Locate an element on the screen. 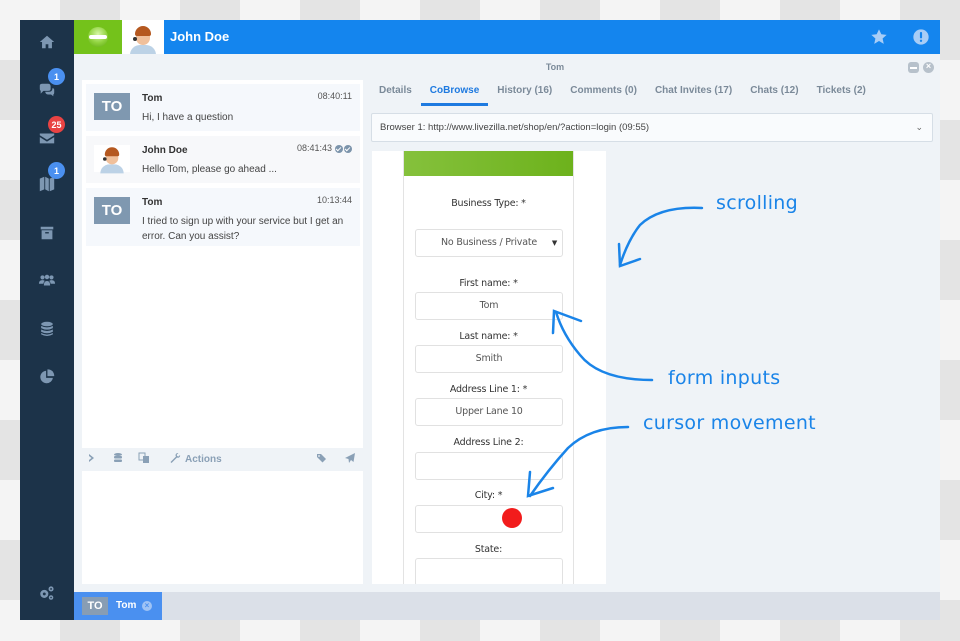 This screenshot has width=960, height=641. sidebar-item-archive is located at coordinates (47, 235).